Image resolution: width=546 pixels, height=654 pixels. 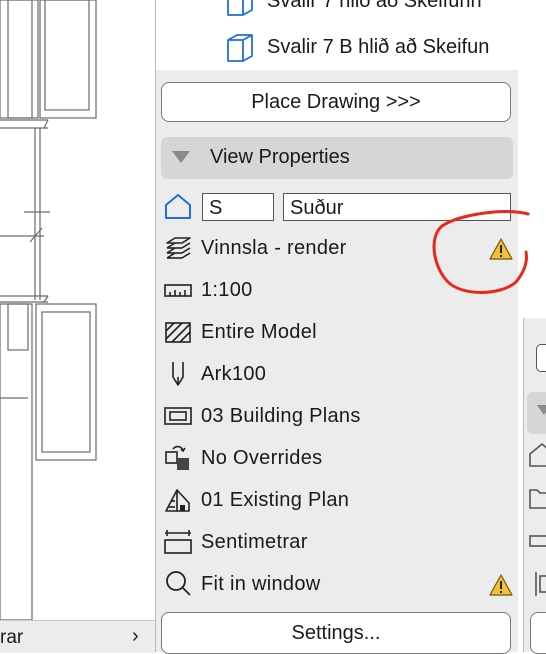 What do you see at coordinates (178, 374) in the screenshot?
I see `pen-set-icon` at bounding box center [178, 374].